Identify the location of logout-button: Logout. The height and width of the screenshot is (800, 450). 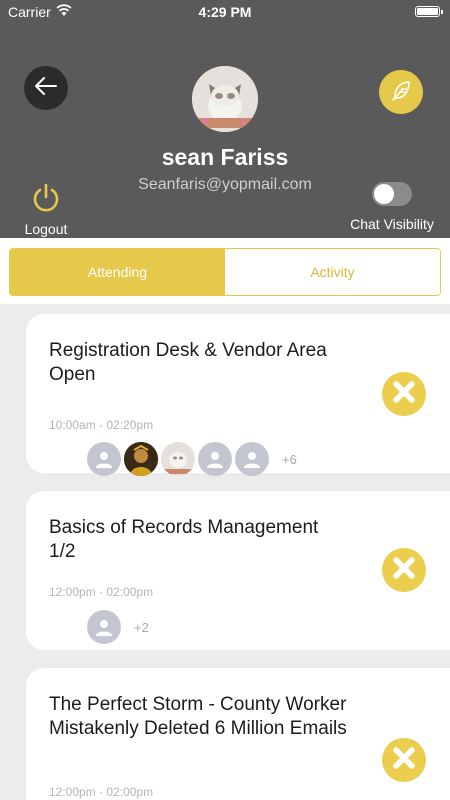
(46, 209).